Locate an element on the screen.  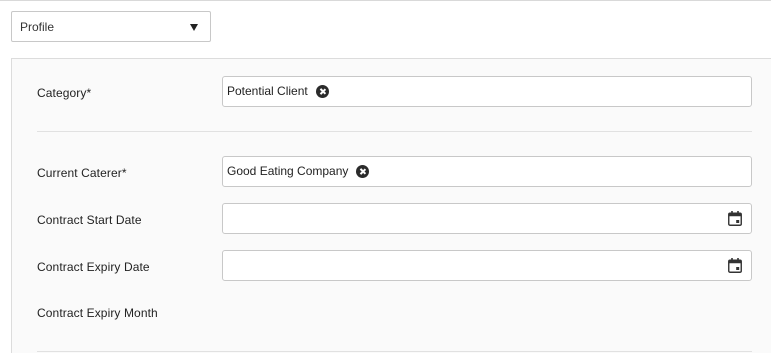
current-caterer-field: Good Eating Company is located at coordinates (487, 171).